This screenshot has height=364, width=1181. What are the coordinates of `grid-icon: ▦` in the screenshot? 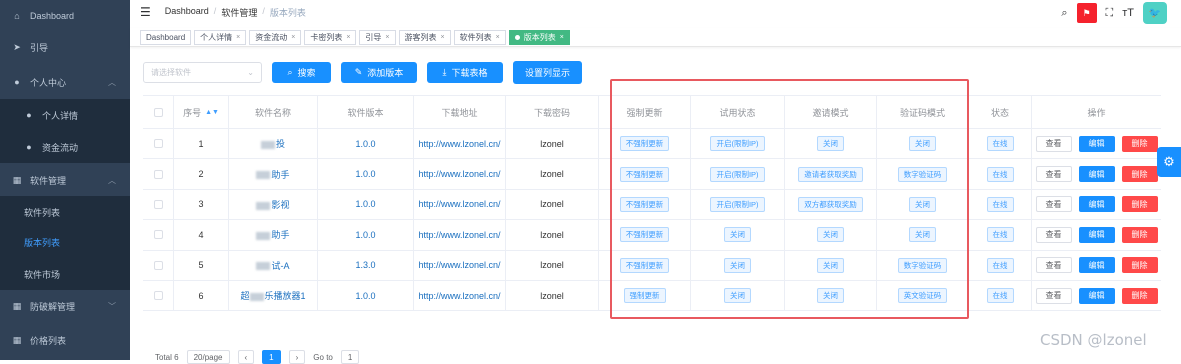 It's located at (17, 305).